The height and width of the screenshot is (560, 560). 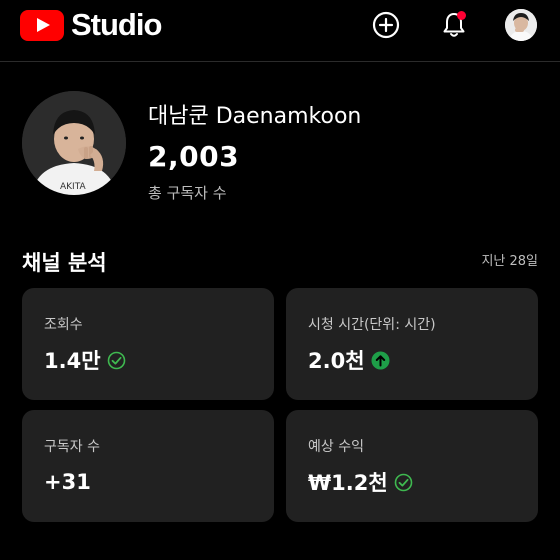 I want to click on top-app-bar: Studio, so click(x=280, y=31).